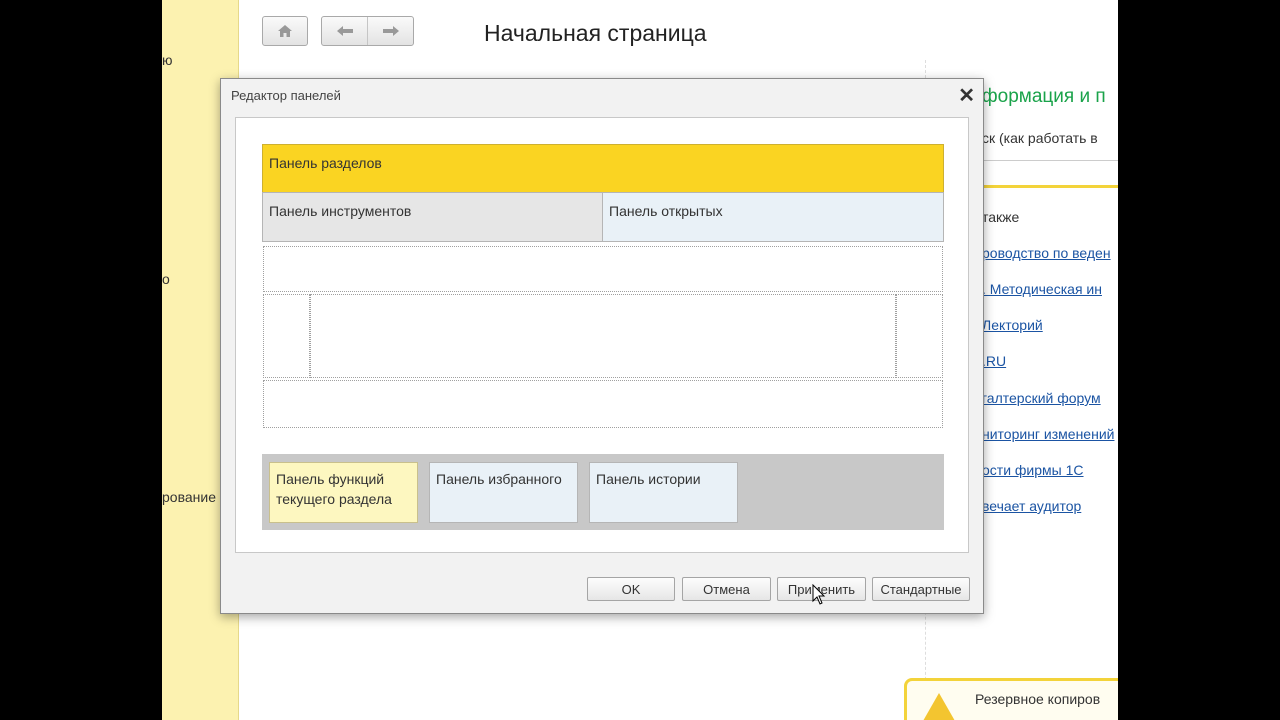 The width and height of the screenshot is (1280, 720). I want to click on info-link-2: . Методическая ин, so click(1042, 289).